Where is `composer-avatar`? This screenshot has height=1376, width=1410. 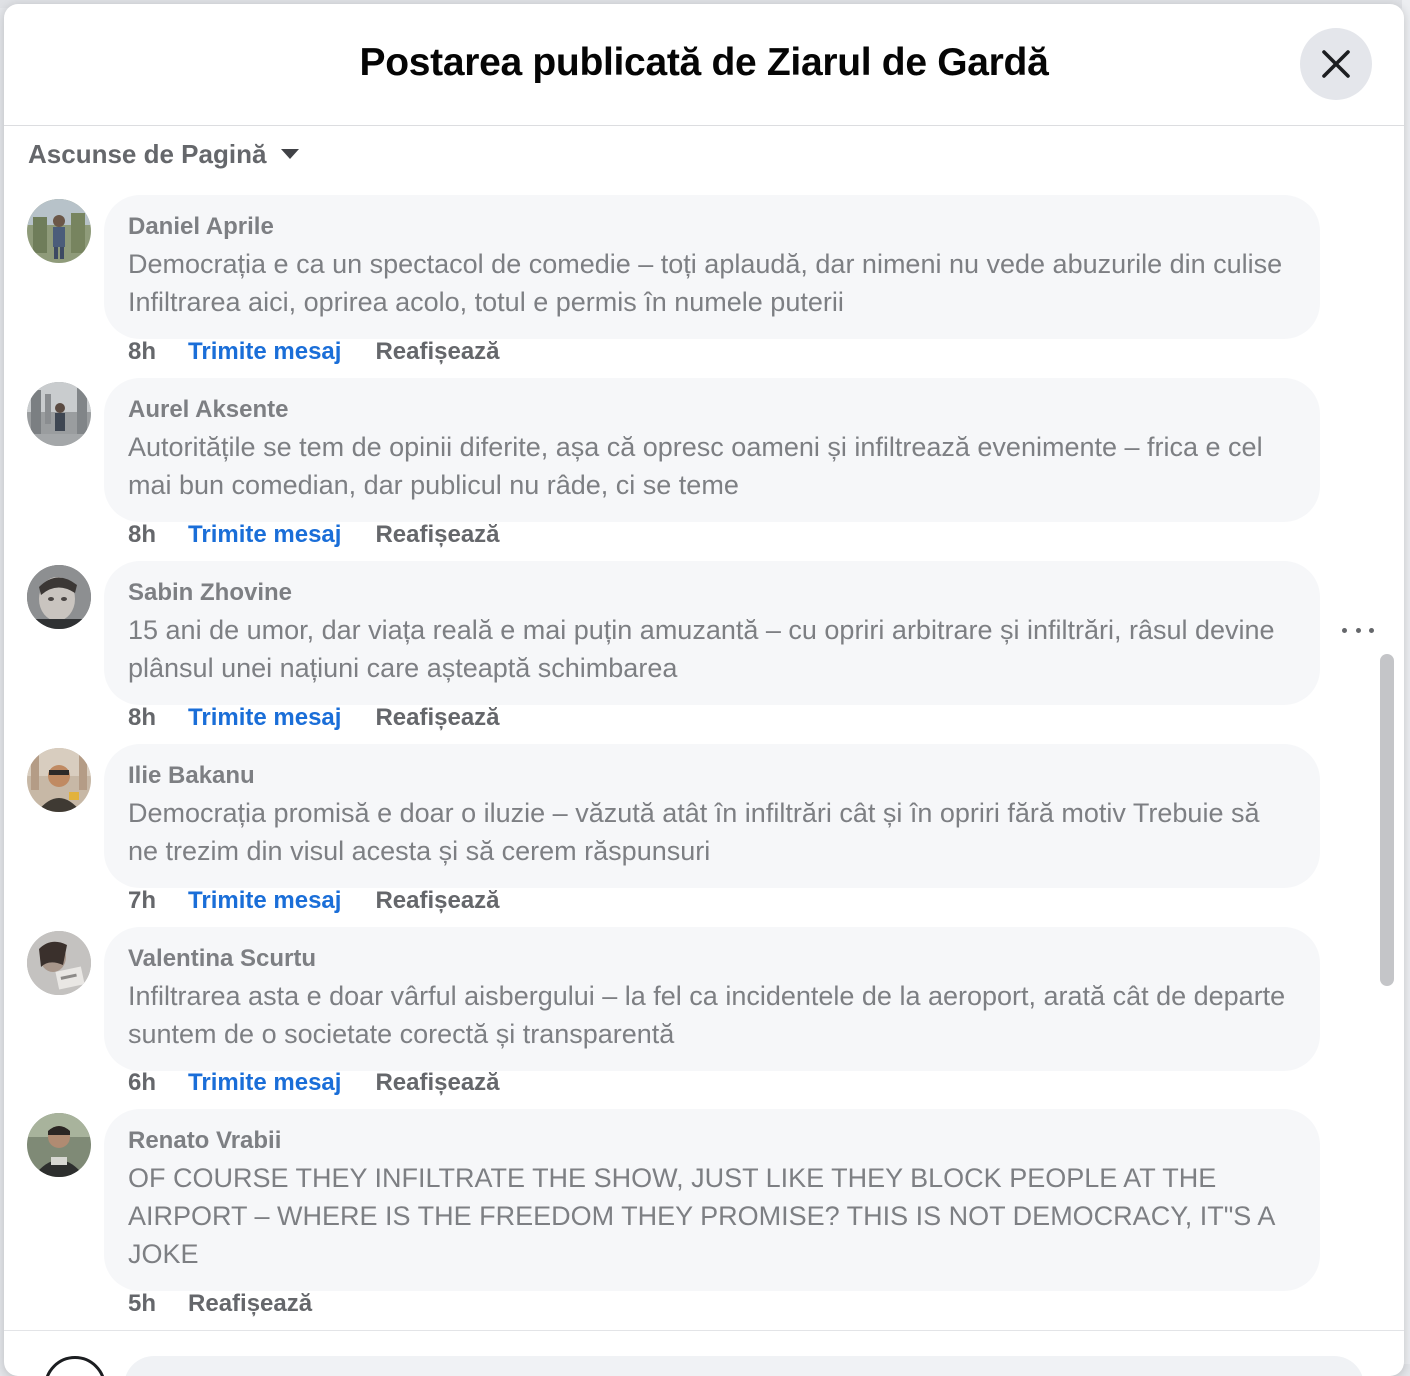 composer-avatar is located at coordinates (75, 1366).